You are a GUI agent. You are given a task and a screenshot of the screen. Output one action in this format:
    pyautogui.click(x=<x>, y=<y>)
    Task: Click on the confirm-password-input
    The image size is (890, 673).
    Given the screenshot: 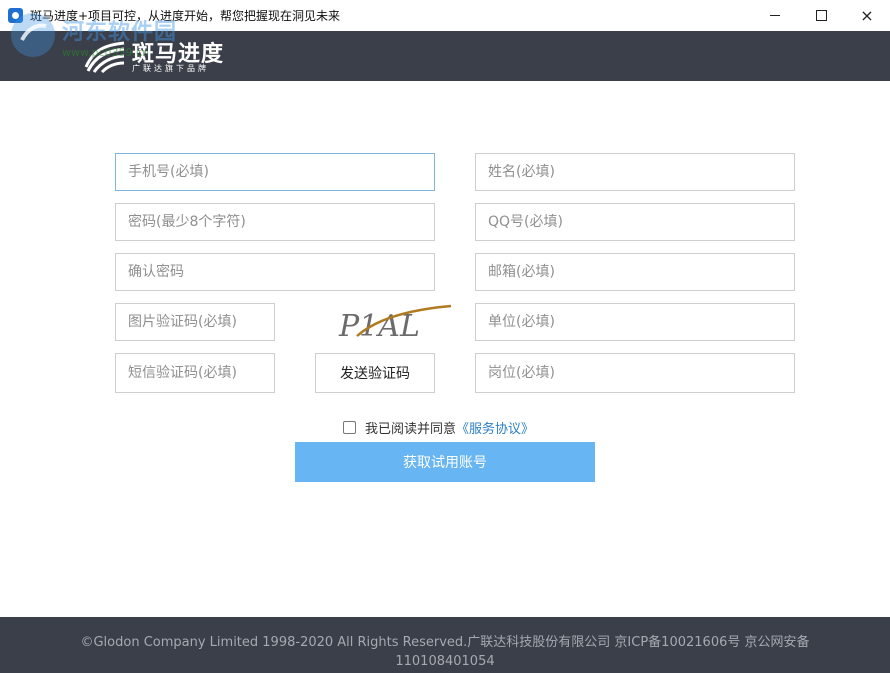 What is the action you would take?
    pyautogui.click(x=275, y=272)
    